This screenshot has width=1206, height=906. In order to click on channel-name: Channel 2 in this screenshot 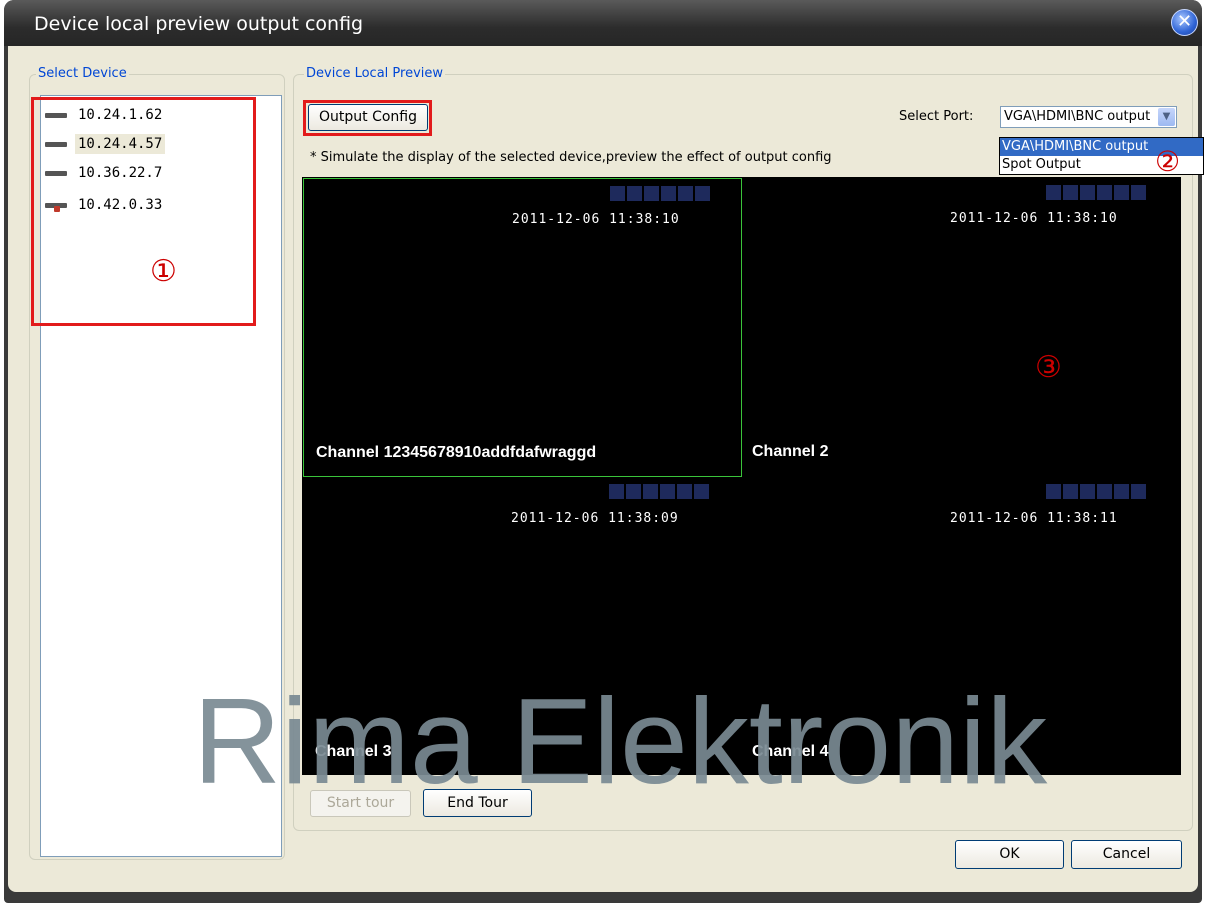, I will do `click(790, 451)`.